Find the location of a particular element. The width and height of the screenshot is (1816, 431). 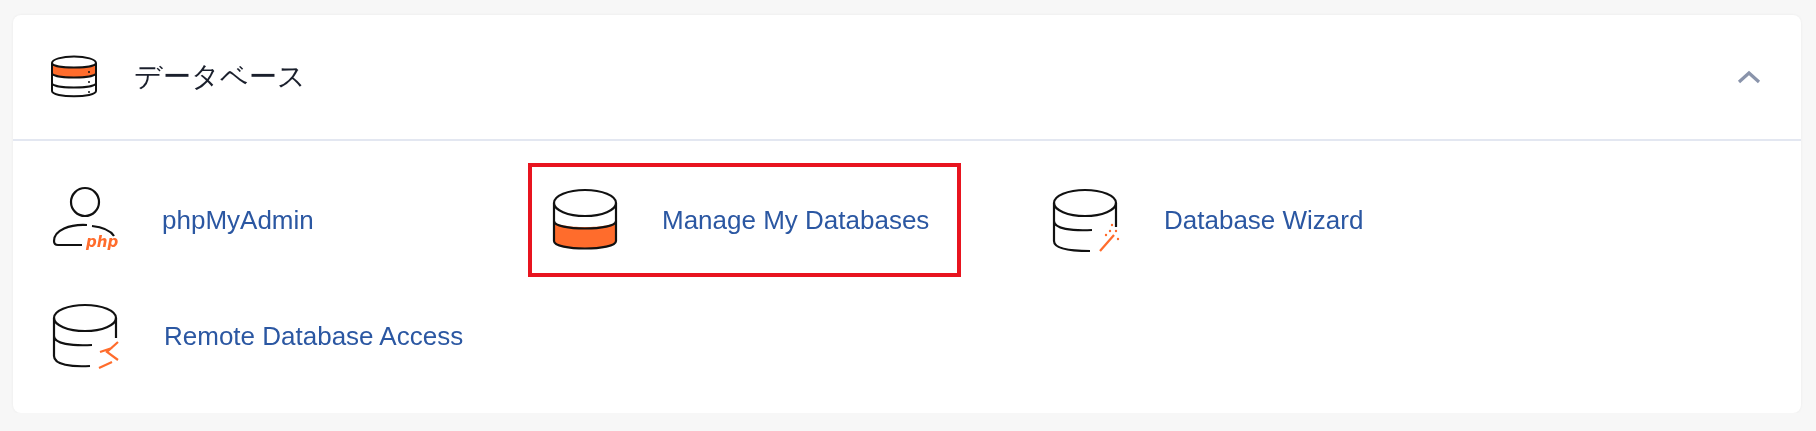

tool-link: Remote Database Access is located at coordinates (262, 336).